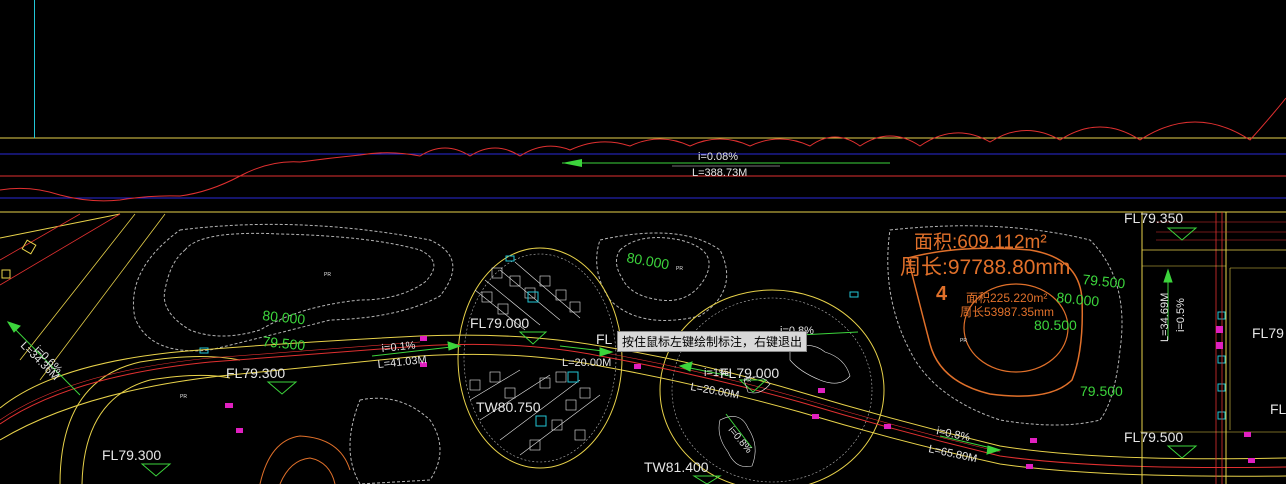  I want to click on elev-fl-79-500: FL79.500, so click(1153, 437).